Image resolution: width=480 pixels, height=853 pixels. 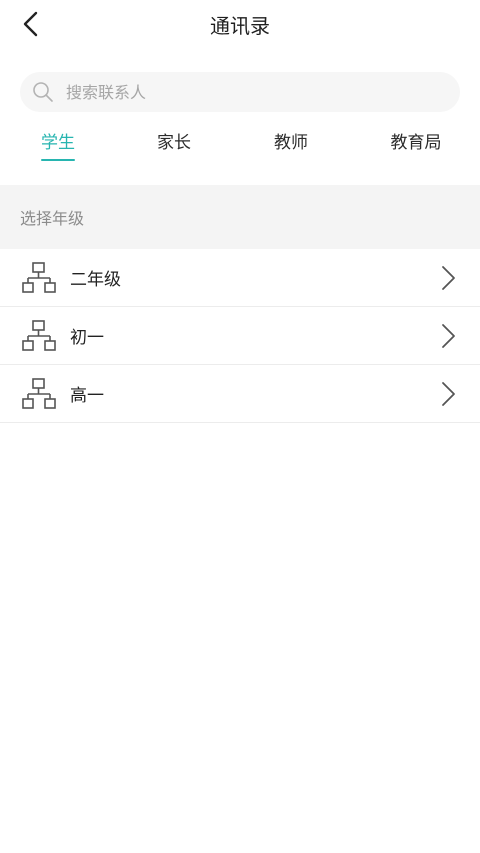 What do you see at coordinates (95, 280) in the screenshot?
I see `list-item-label: 二年级` at bounding box center [95, 280].